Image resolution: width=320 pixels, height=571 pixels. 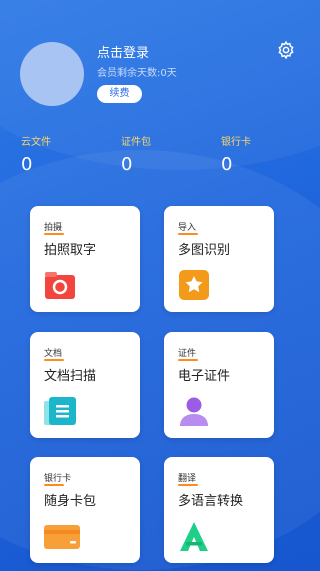 I want to click on login-link: 点击登录, so click(x=123, y=51).